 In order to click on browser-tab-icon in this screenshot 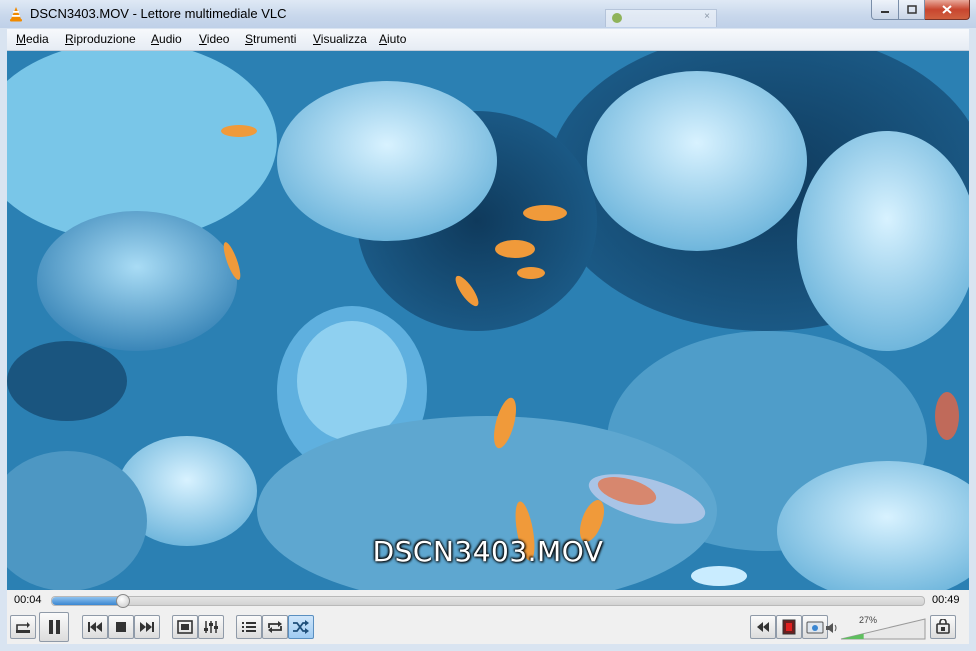, I will do `click(617, 18)`.